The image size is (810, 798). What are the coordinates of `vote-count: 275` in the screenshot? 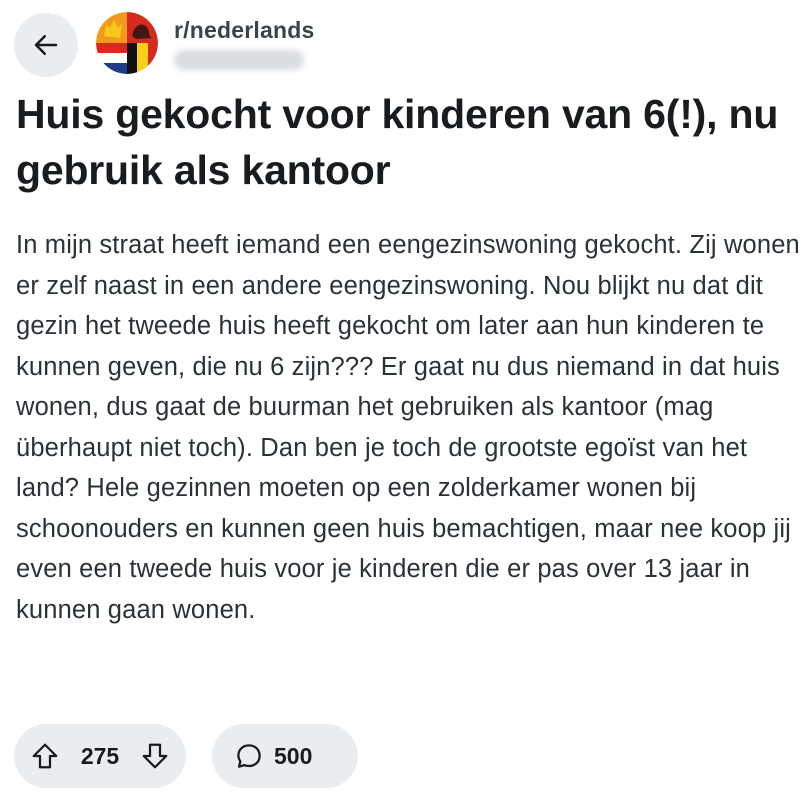 It's located at (100, 755).